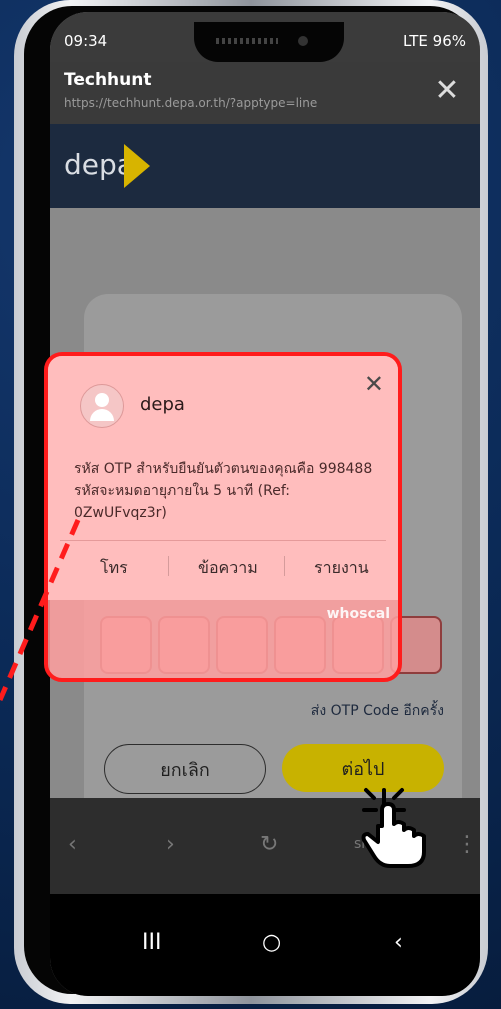  I want to click on status-right: LTE 96%, so click(434, 41).